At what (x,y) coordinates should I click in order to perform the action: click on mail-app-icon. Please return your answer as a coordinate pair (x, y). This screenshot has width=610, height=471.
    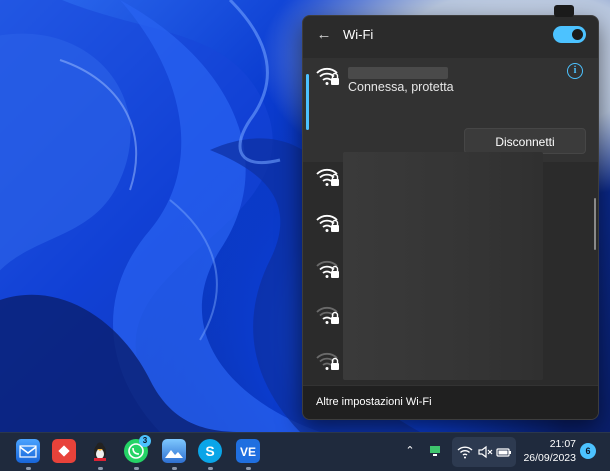
    Looking at the image, I should click on (28, 454).